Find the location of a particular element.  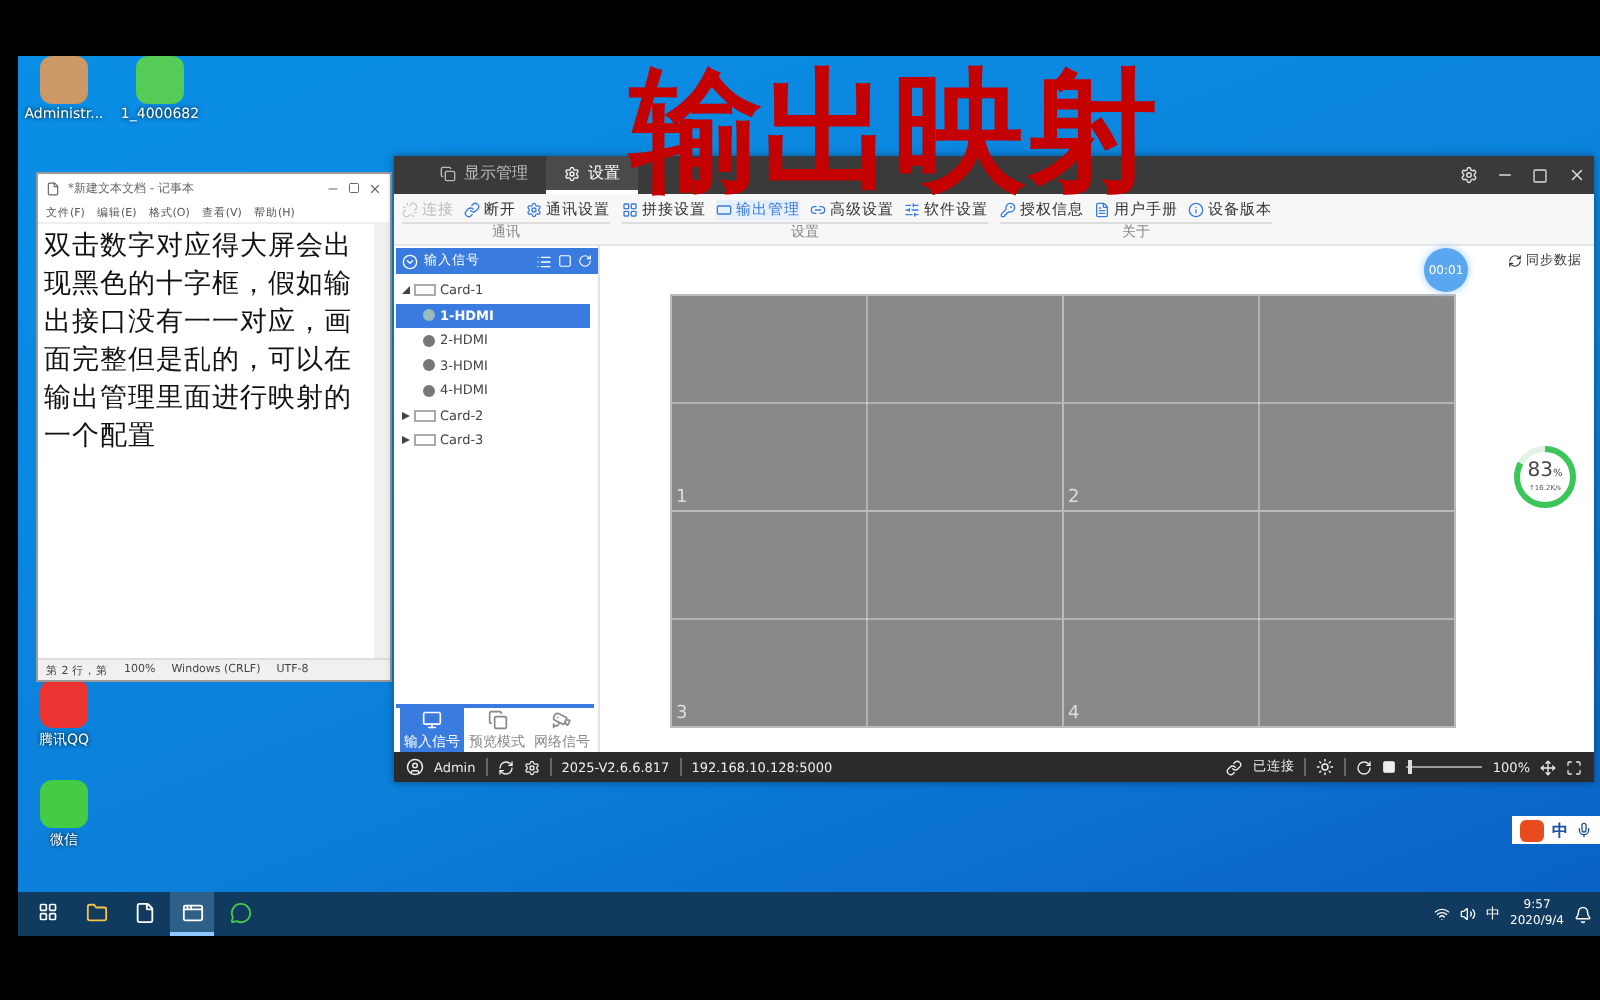

ime-mode: 中 is located at coordinates (1560, 830).